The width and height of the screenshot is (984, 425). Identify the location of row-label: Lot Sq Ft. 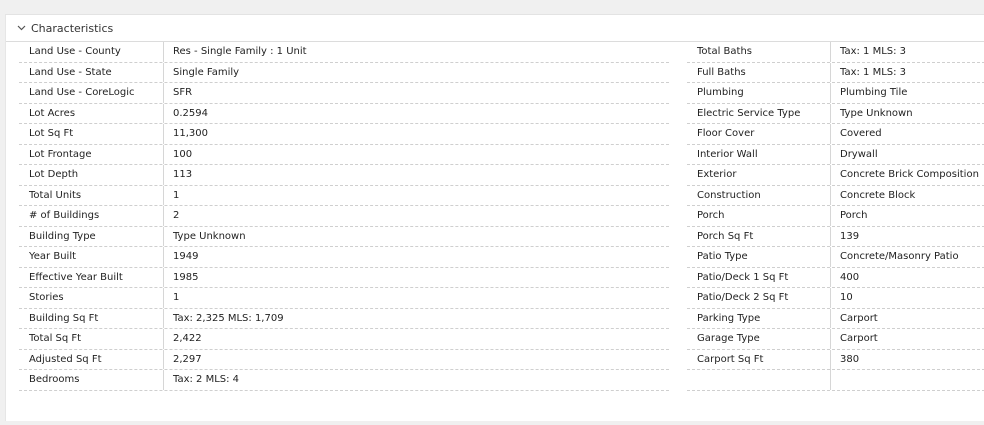
(91, 134).